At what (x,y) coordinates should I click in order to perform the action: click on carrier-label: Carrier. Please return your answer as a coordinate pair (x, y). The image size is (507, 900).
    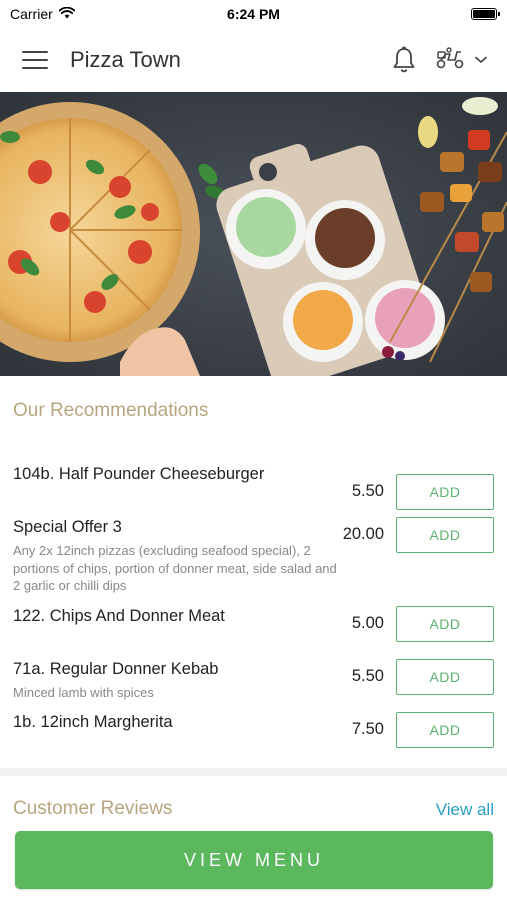
    Looking at the image, I should click on (31, 14).